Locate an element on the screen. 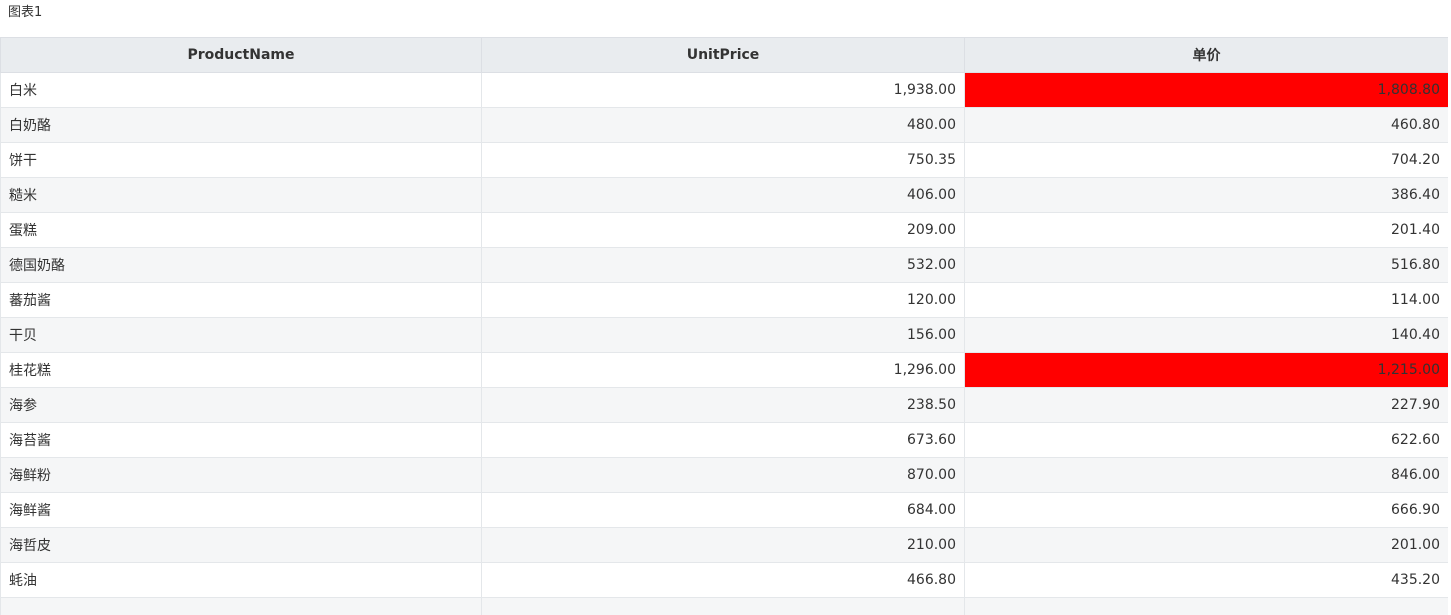 Image resolution: width=1451 pixels, height=615 pixels. price-cell is located at coordinates (1206, 606).